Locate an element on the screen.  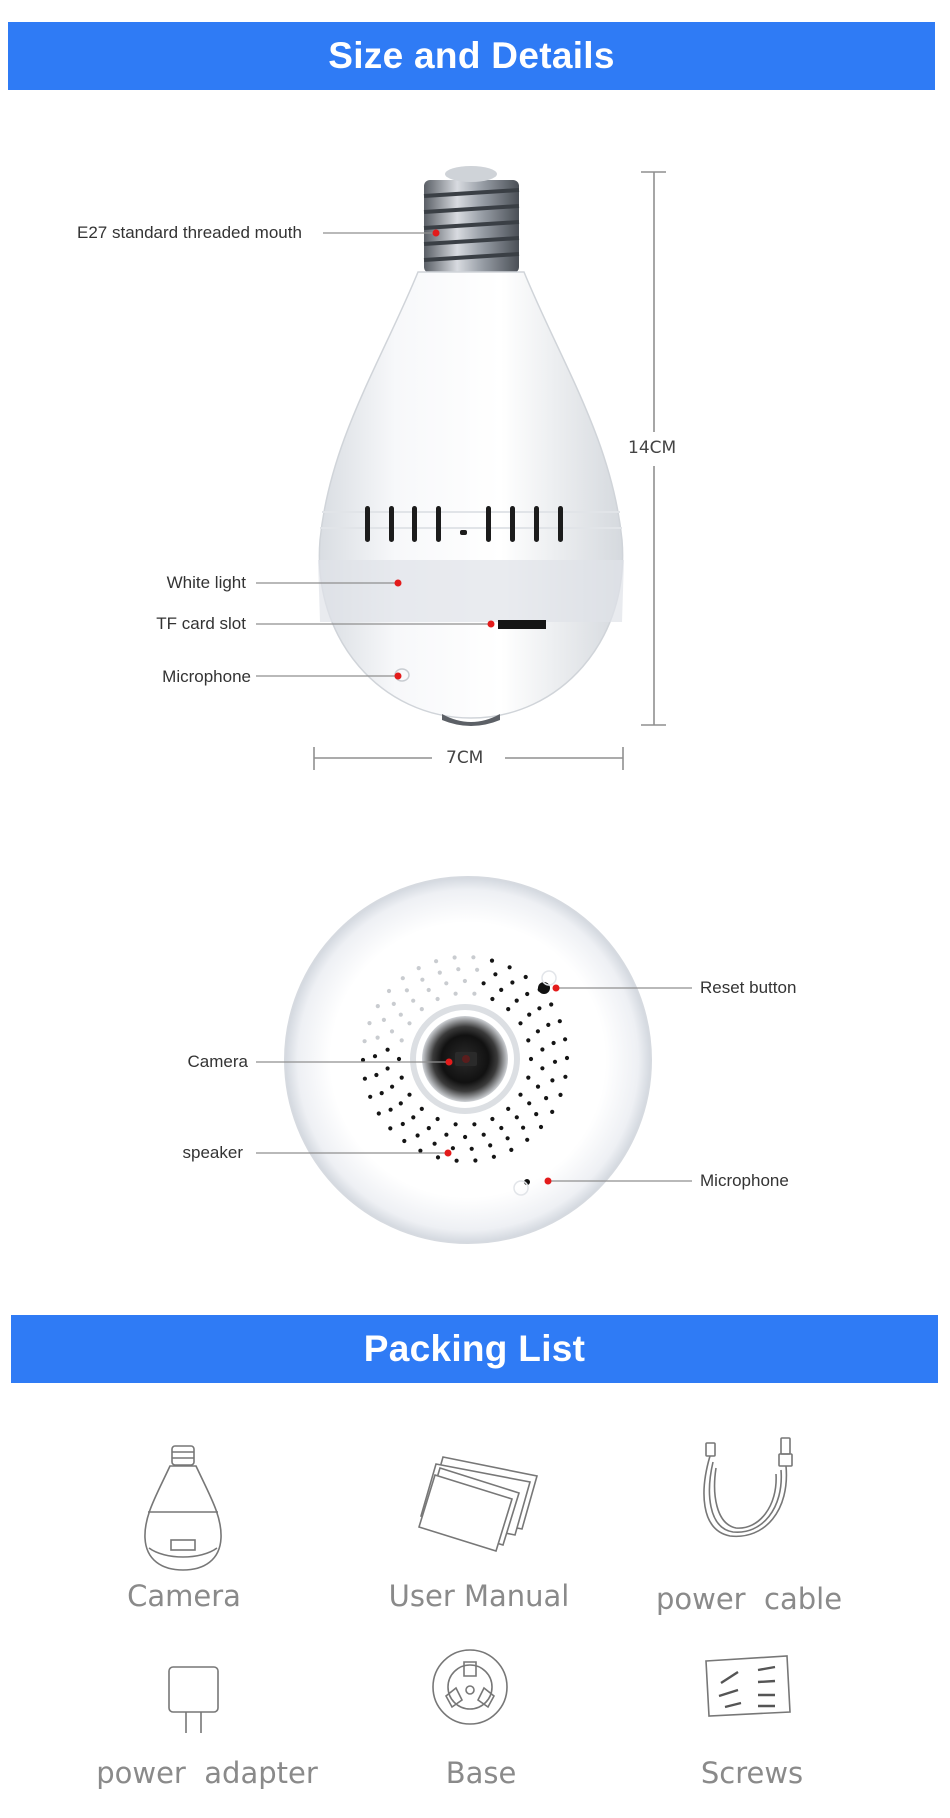
bulb-thread is located at coordinates (471, 219).